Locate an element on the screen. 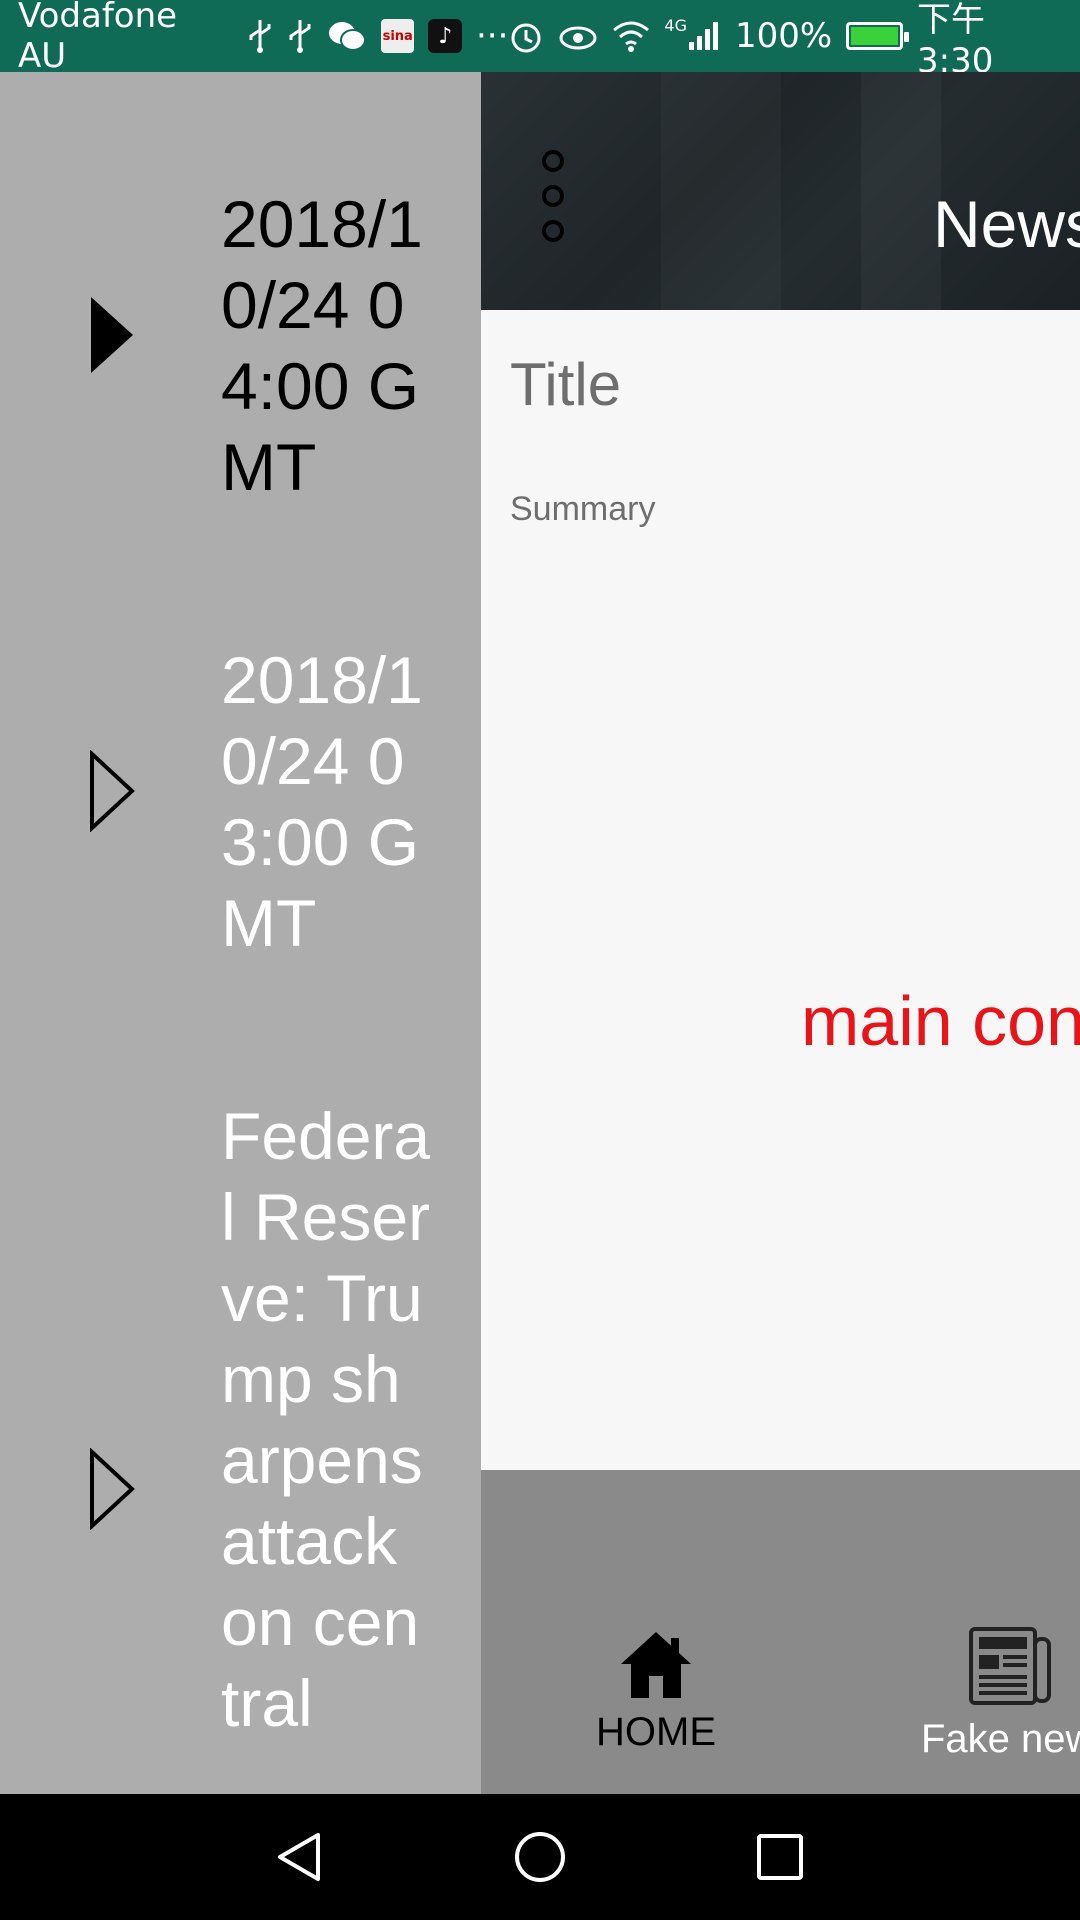 This screenshot has width=1080, height=1920. home-circle-icon is located at coordinates (540, 1857).